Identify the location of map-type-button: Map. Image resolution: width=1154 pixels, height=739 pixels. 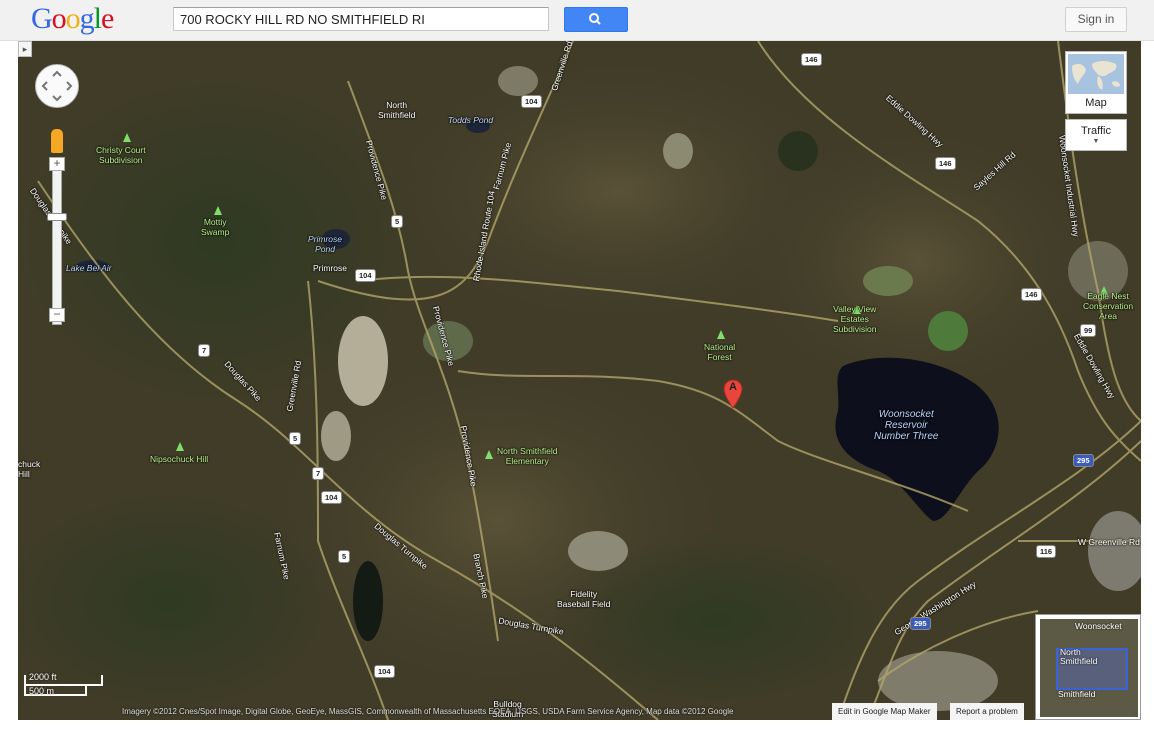
(1096, 82).